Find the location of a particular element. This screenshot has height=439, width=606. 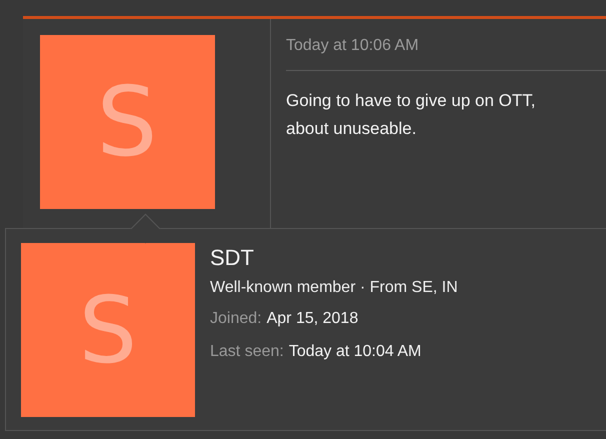

post-text-line: Going to have to give up on OTT, is located at coordinates (411, 101).